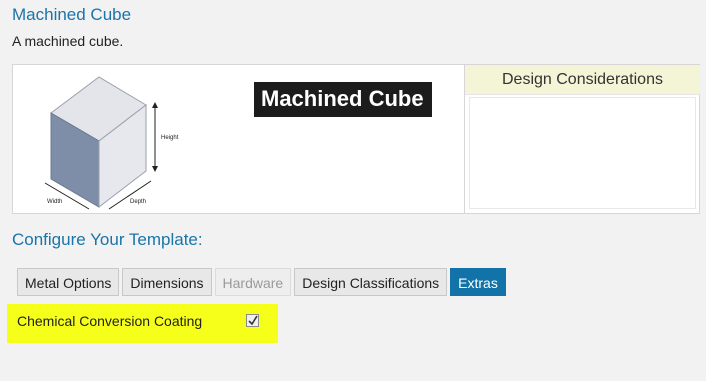 The height and width of the screenshot is (381, 706). What do you see at coordinates (111, 143) in the screenshot?
I see `cube-drawing: Height Width Depth` at bounding box center [111, 143].